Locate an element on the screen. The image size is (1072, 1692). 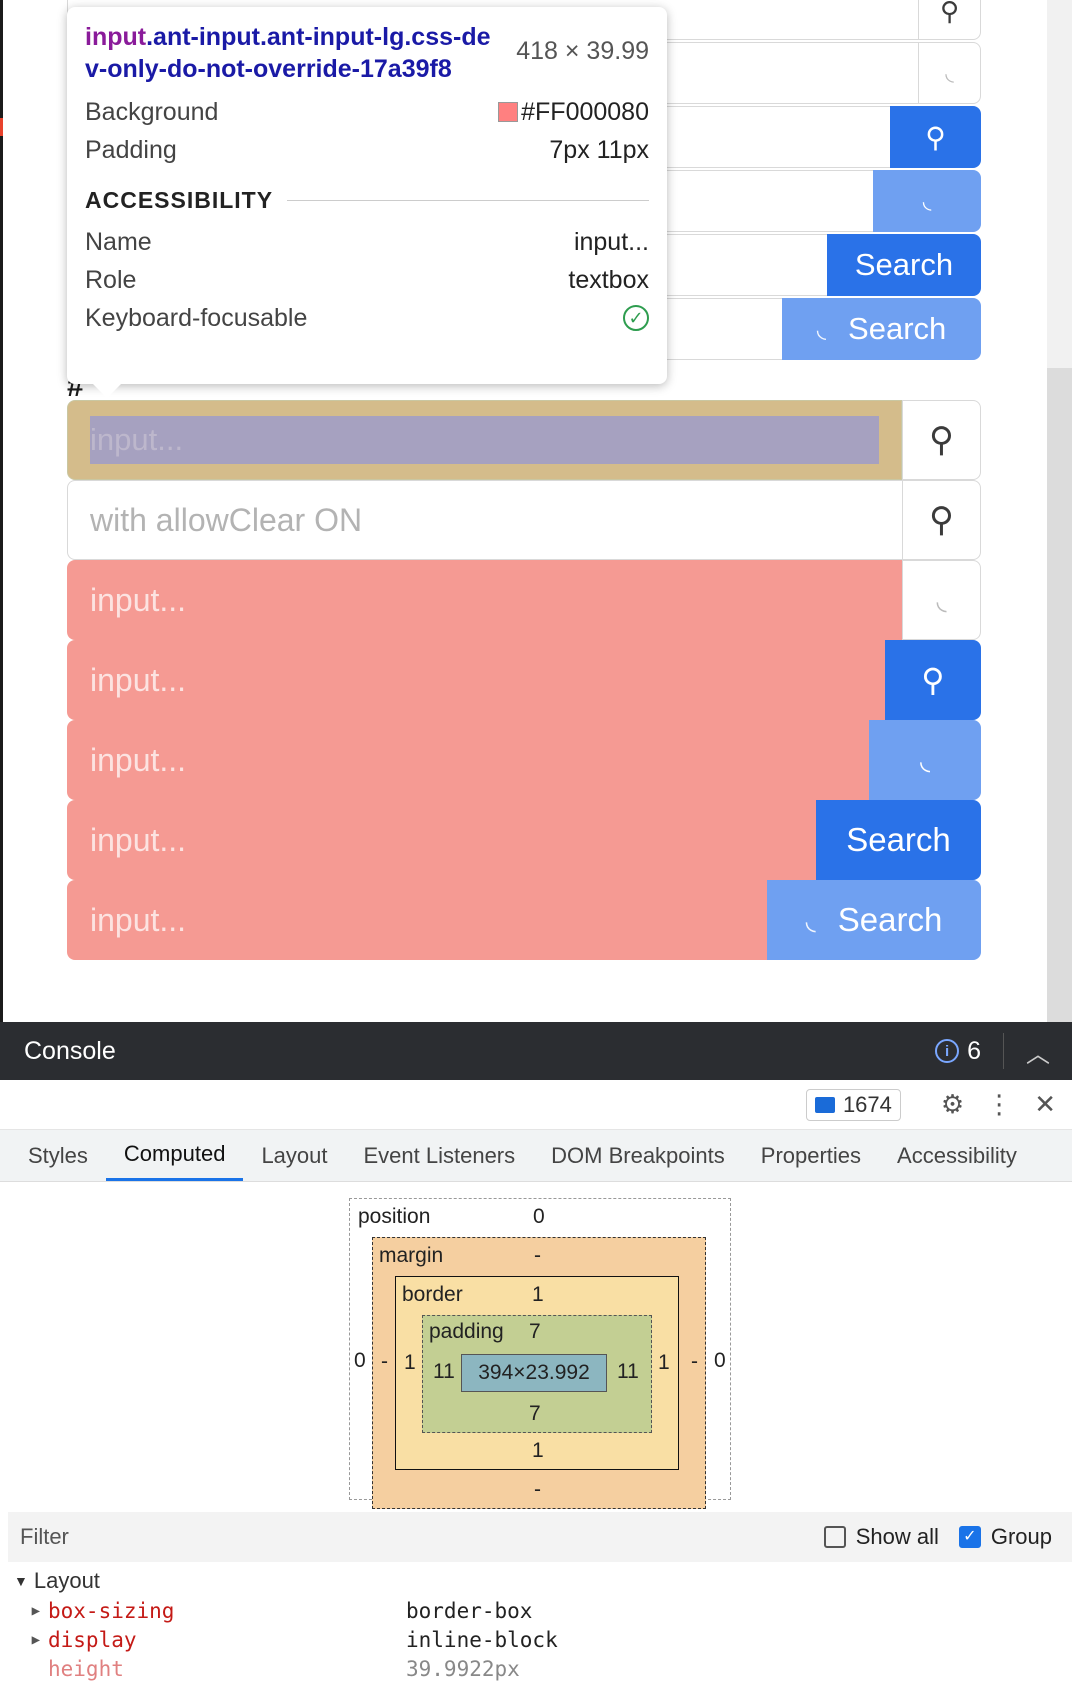
property-row: ▶ display inline-block is located at coordinates (540, 1639).